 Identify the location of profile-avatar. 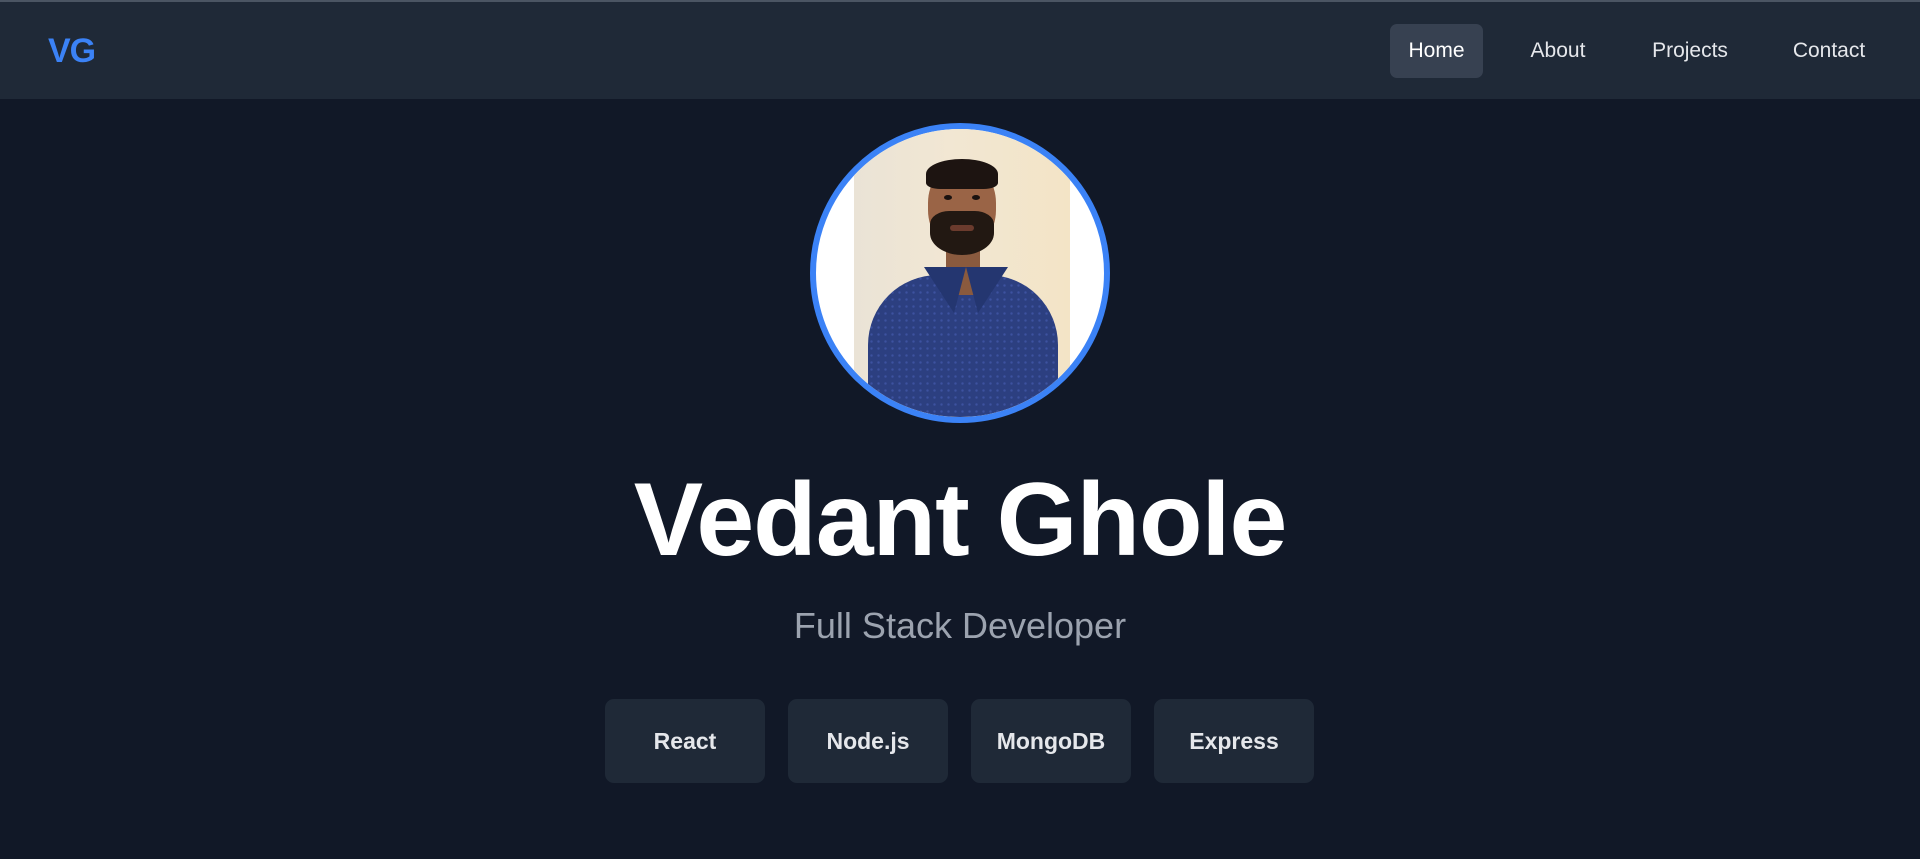
(960, 273).